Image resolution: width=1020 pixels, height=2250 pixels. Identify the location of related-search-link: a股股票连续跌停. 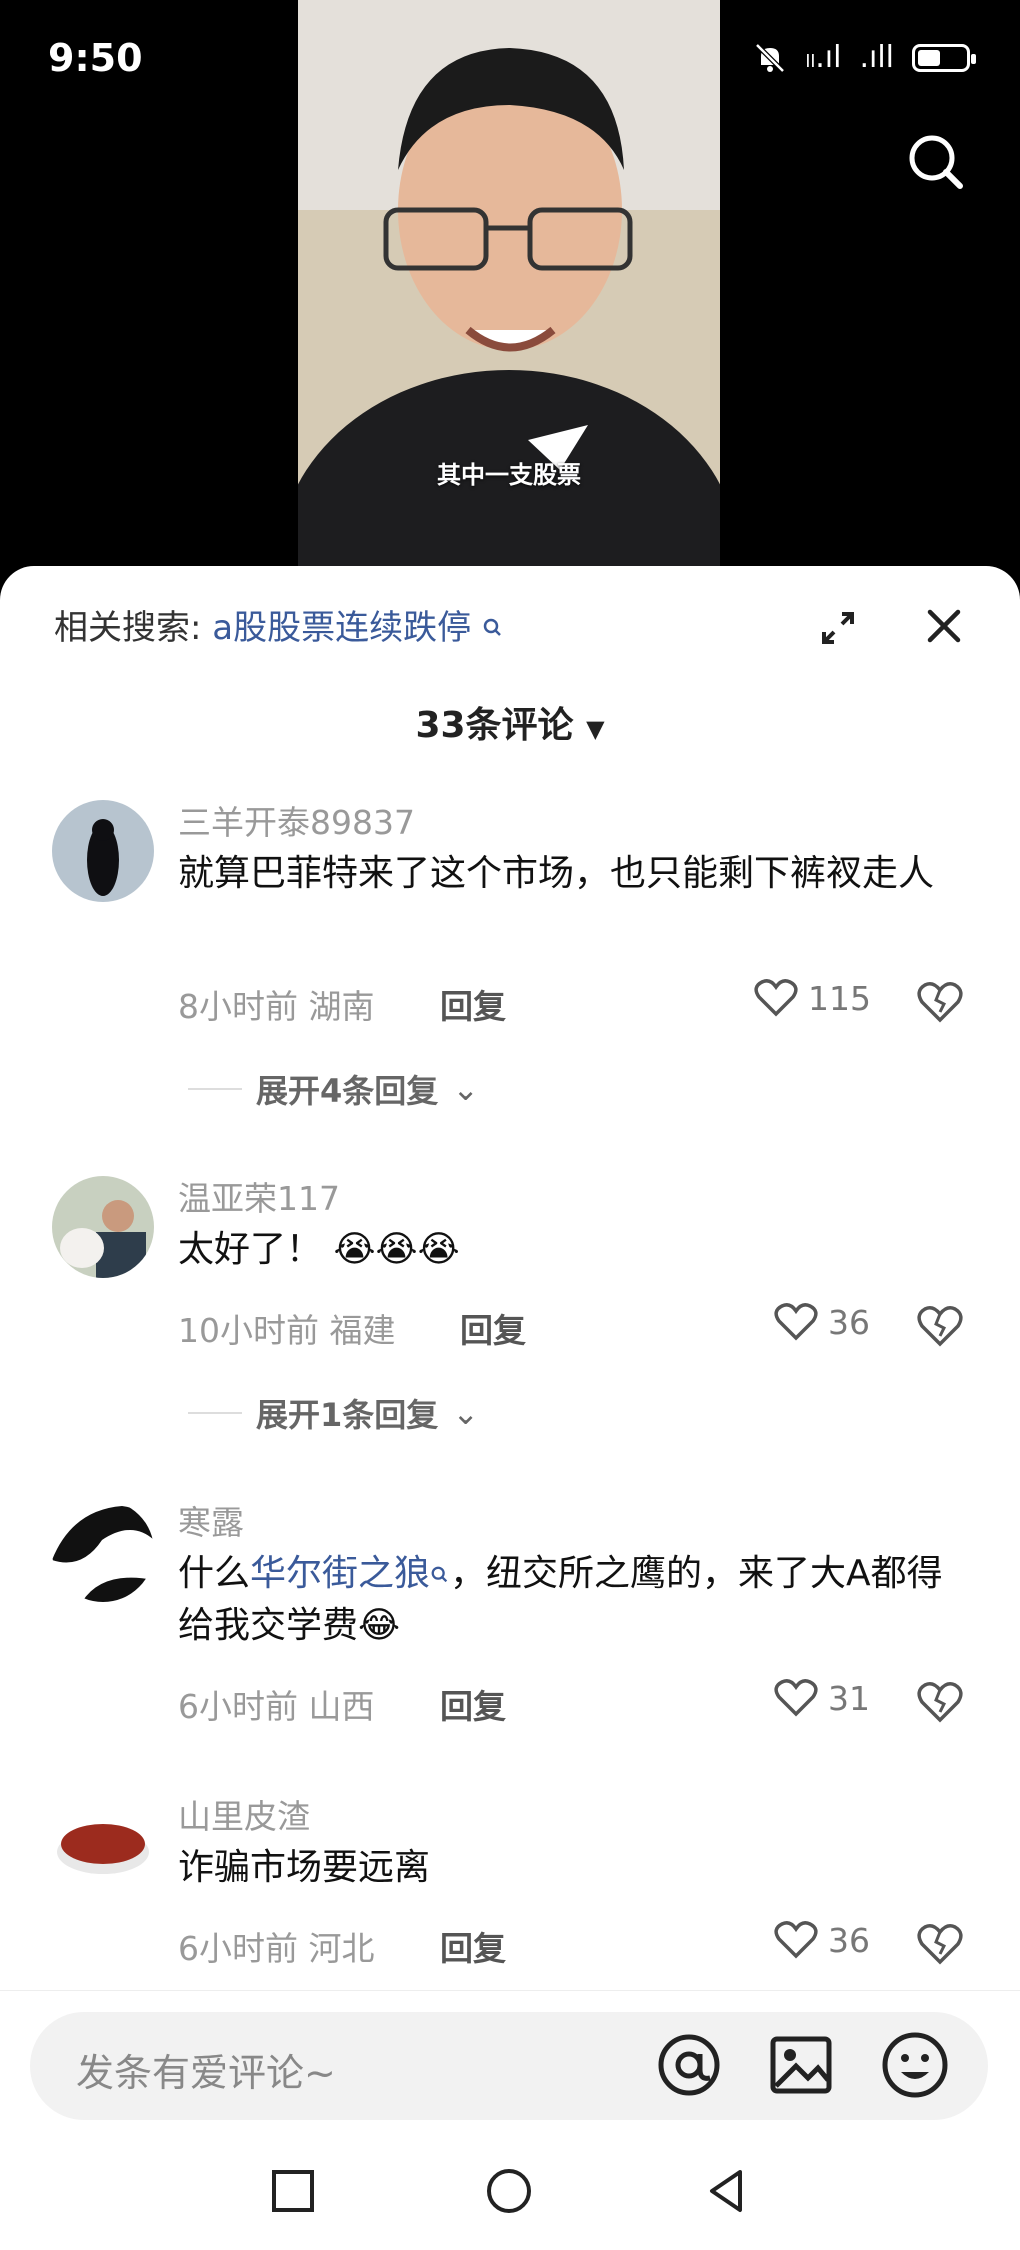
(341, 628).